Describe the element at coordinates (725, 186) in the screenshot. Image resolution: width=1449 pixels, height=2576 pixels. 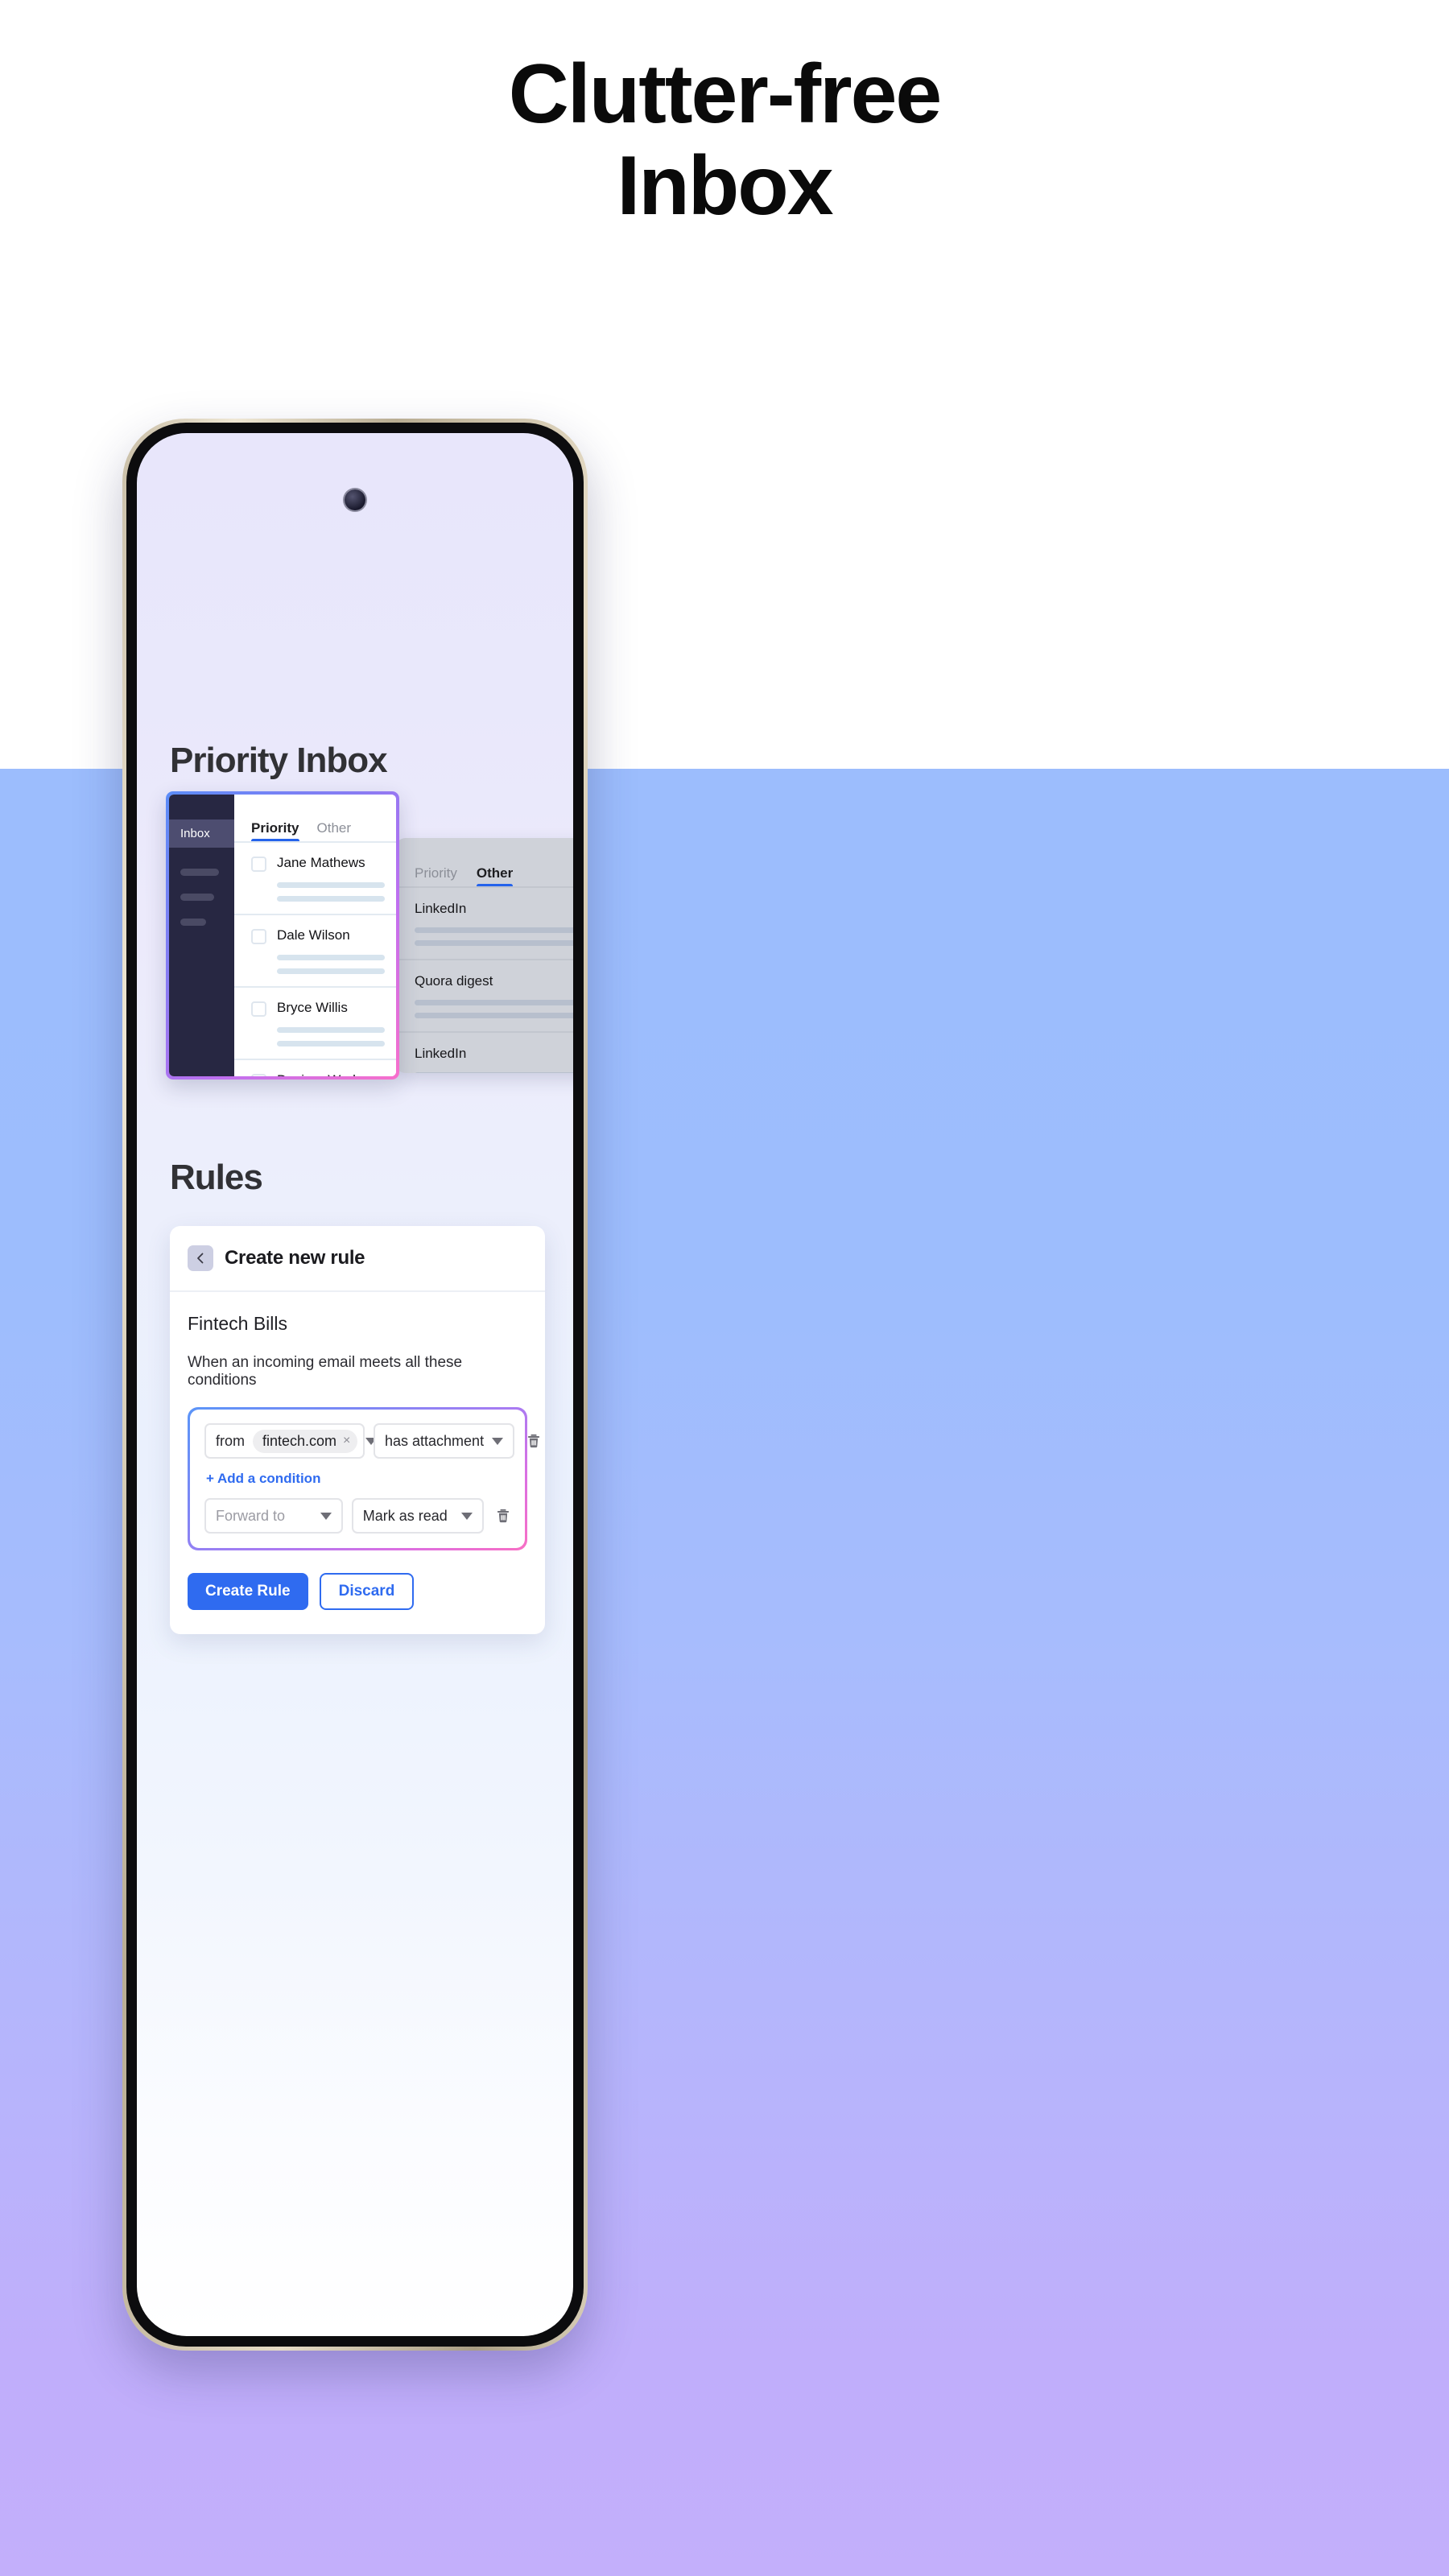
I see `headline-line-2: Inbox` at that location.